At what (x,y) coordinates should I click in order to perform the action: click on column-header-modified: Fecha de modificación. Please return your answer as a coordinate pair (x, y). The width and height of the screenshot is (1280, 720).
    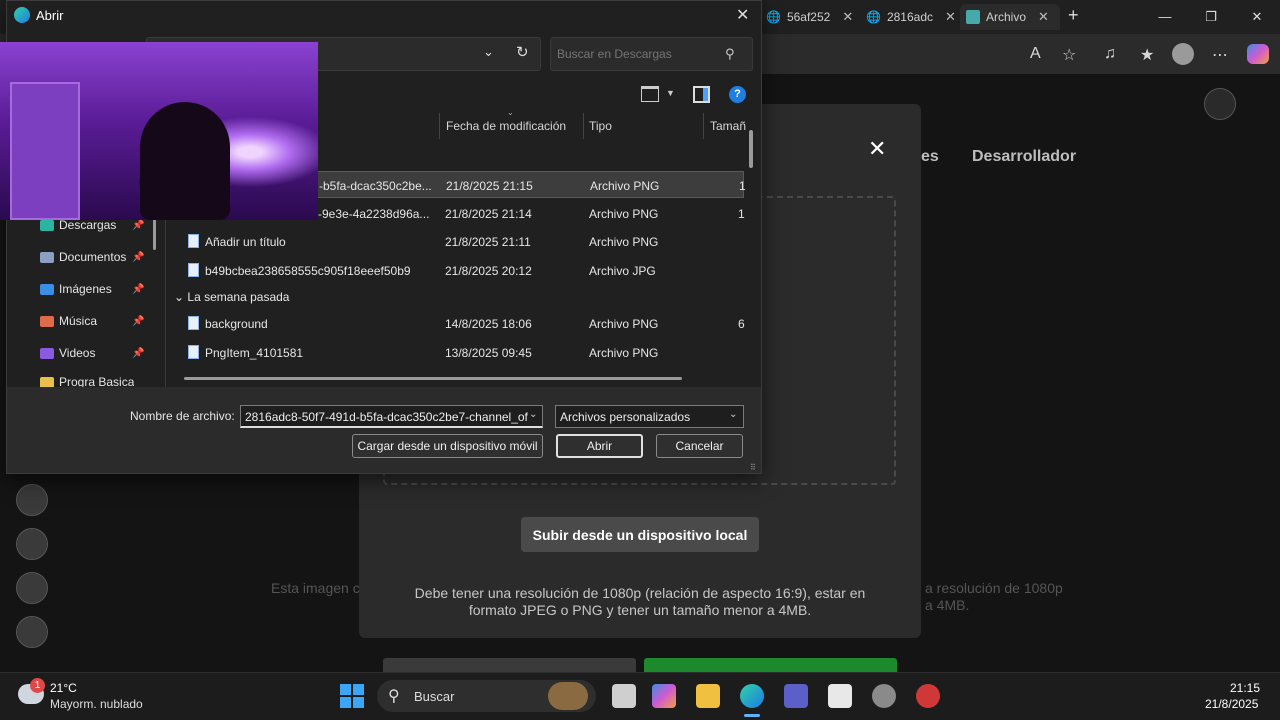
    Looking at the image, I should click on (506, 126).